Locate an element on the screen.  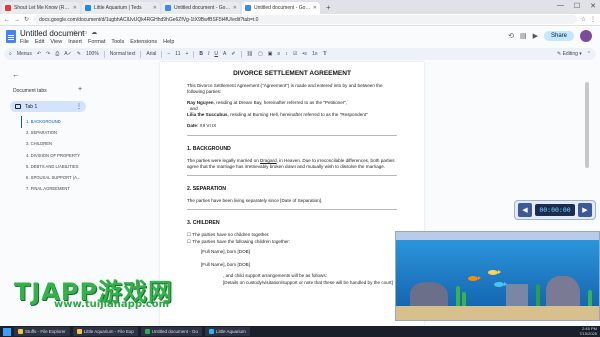
image-icon: ▣ is located at coordinates (270, 54).